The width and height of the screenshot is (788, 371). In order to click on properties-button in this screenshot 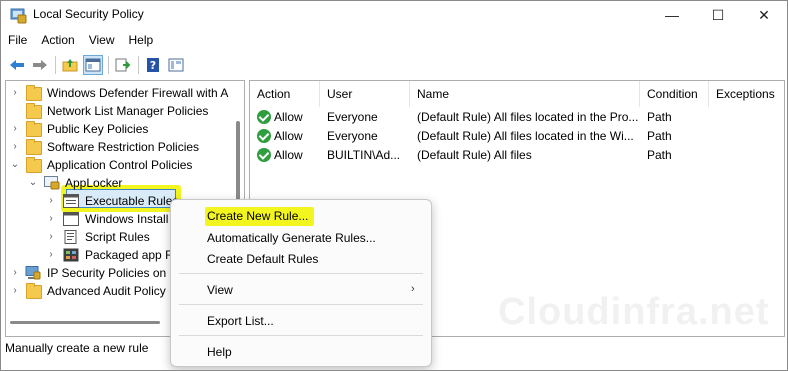, I will do `click(176, 65)`.